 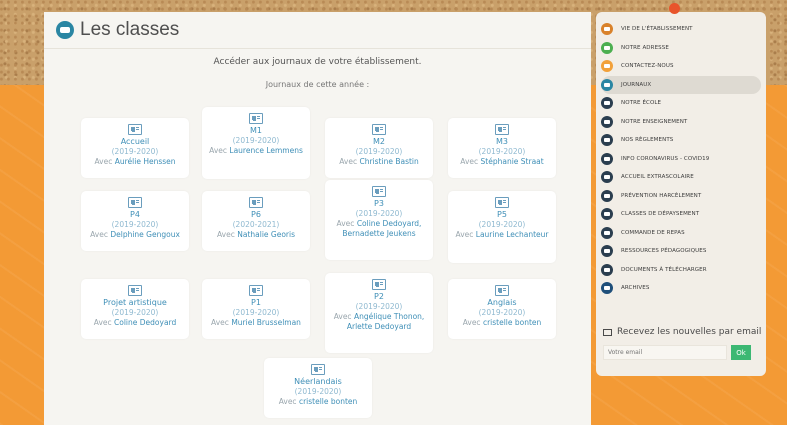 What do you see at coordinates (266, 322) in the screenshot?
I see `class-teacher: Muriel Brusselman` at bounding box center [266, 322].